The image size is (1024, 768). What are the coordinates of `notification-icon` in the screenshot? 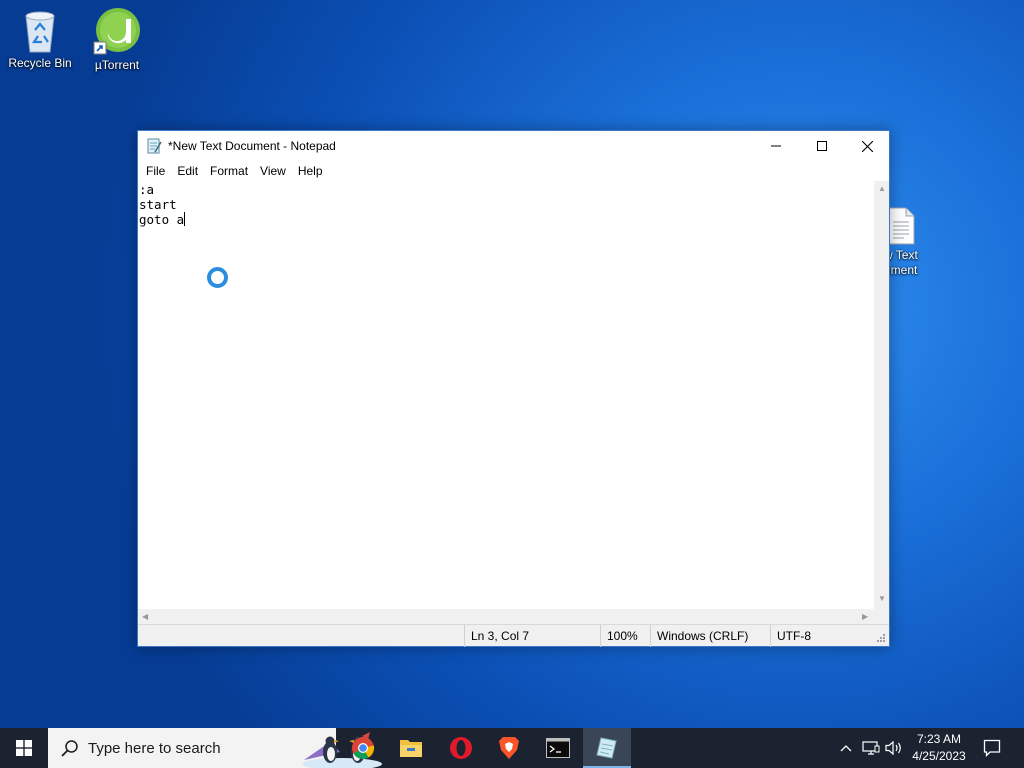 It's located at (992, 748).